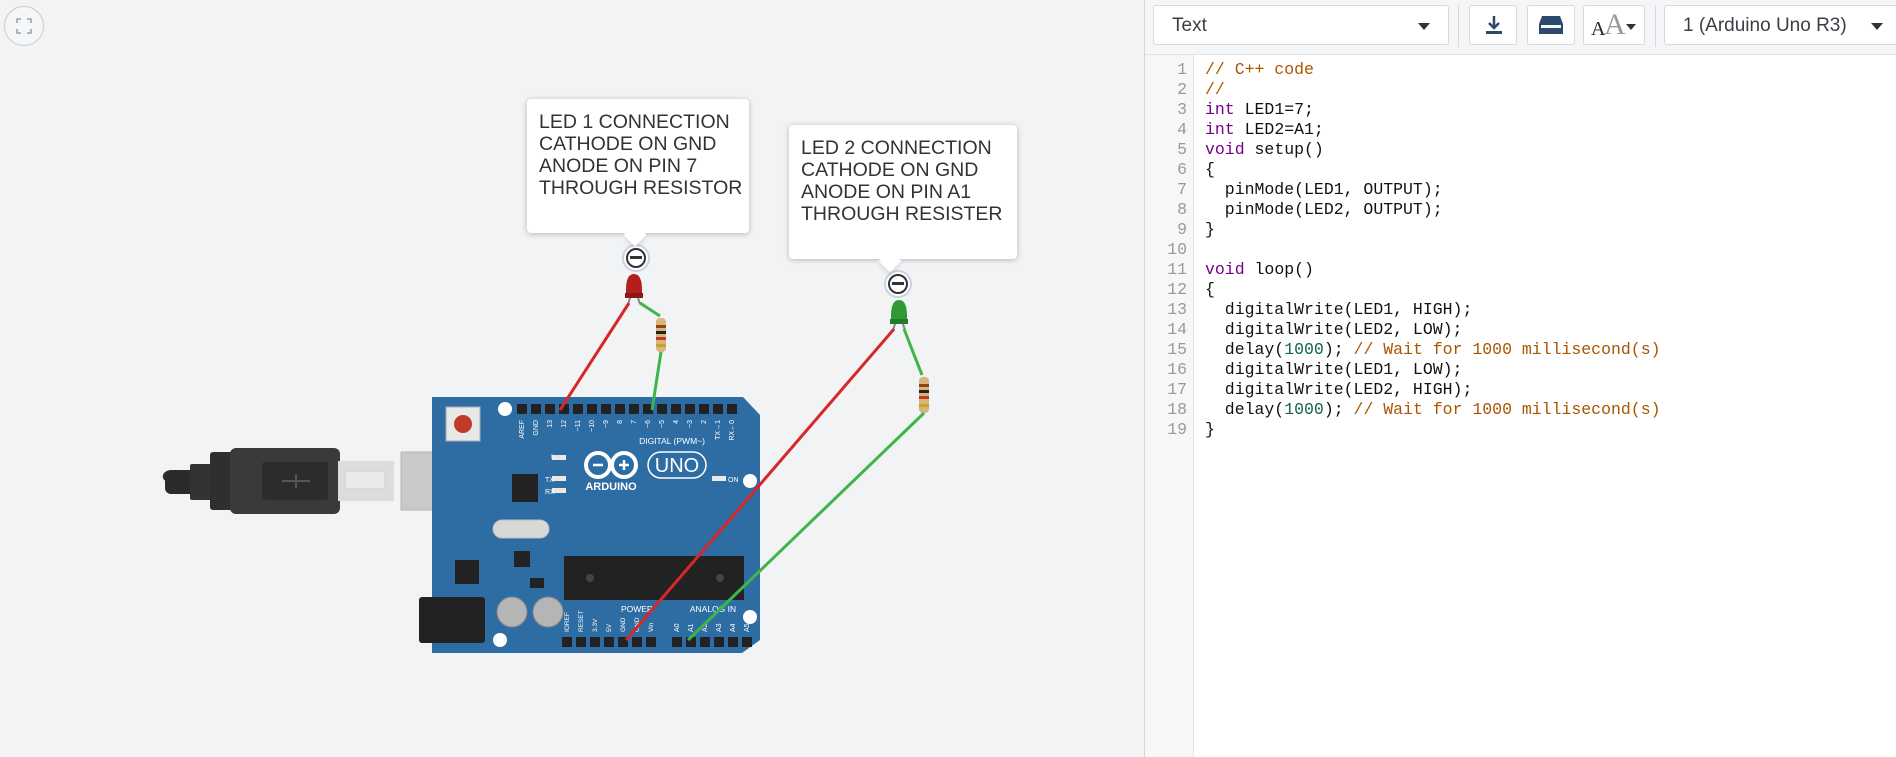 This screenshot has height=757, width=1896. I want to click on analog-pin-A4, so click(733, 642).